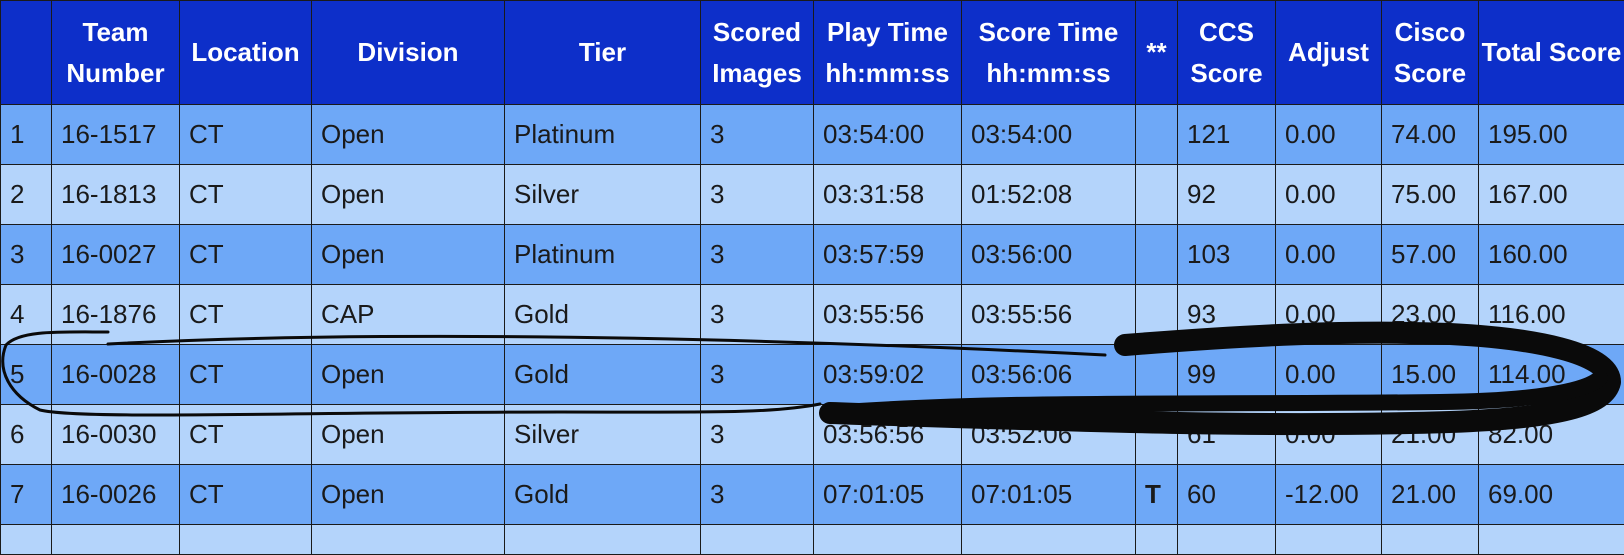 The width and height of the screenshot is (1624, 555). Describe the element at coordinates (26, 495) in the screenshot. I see `cell-rank: 7` at that location.